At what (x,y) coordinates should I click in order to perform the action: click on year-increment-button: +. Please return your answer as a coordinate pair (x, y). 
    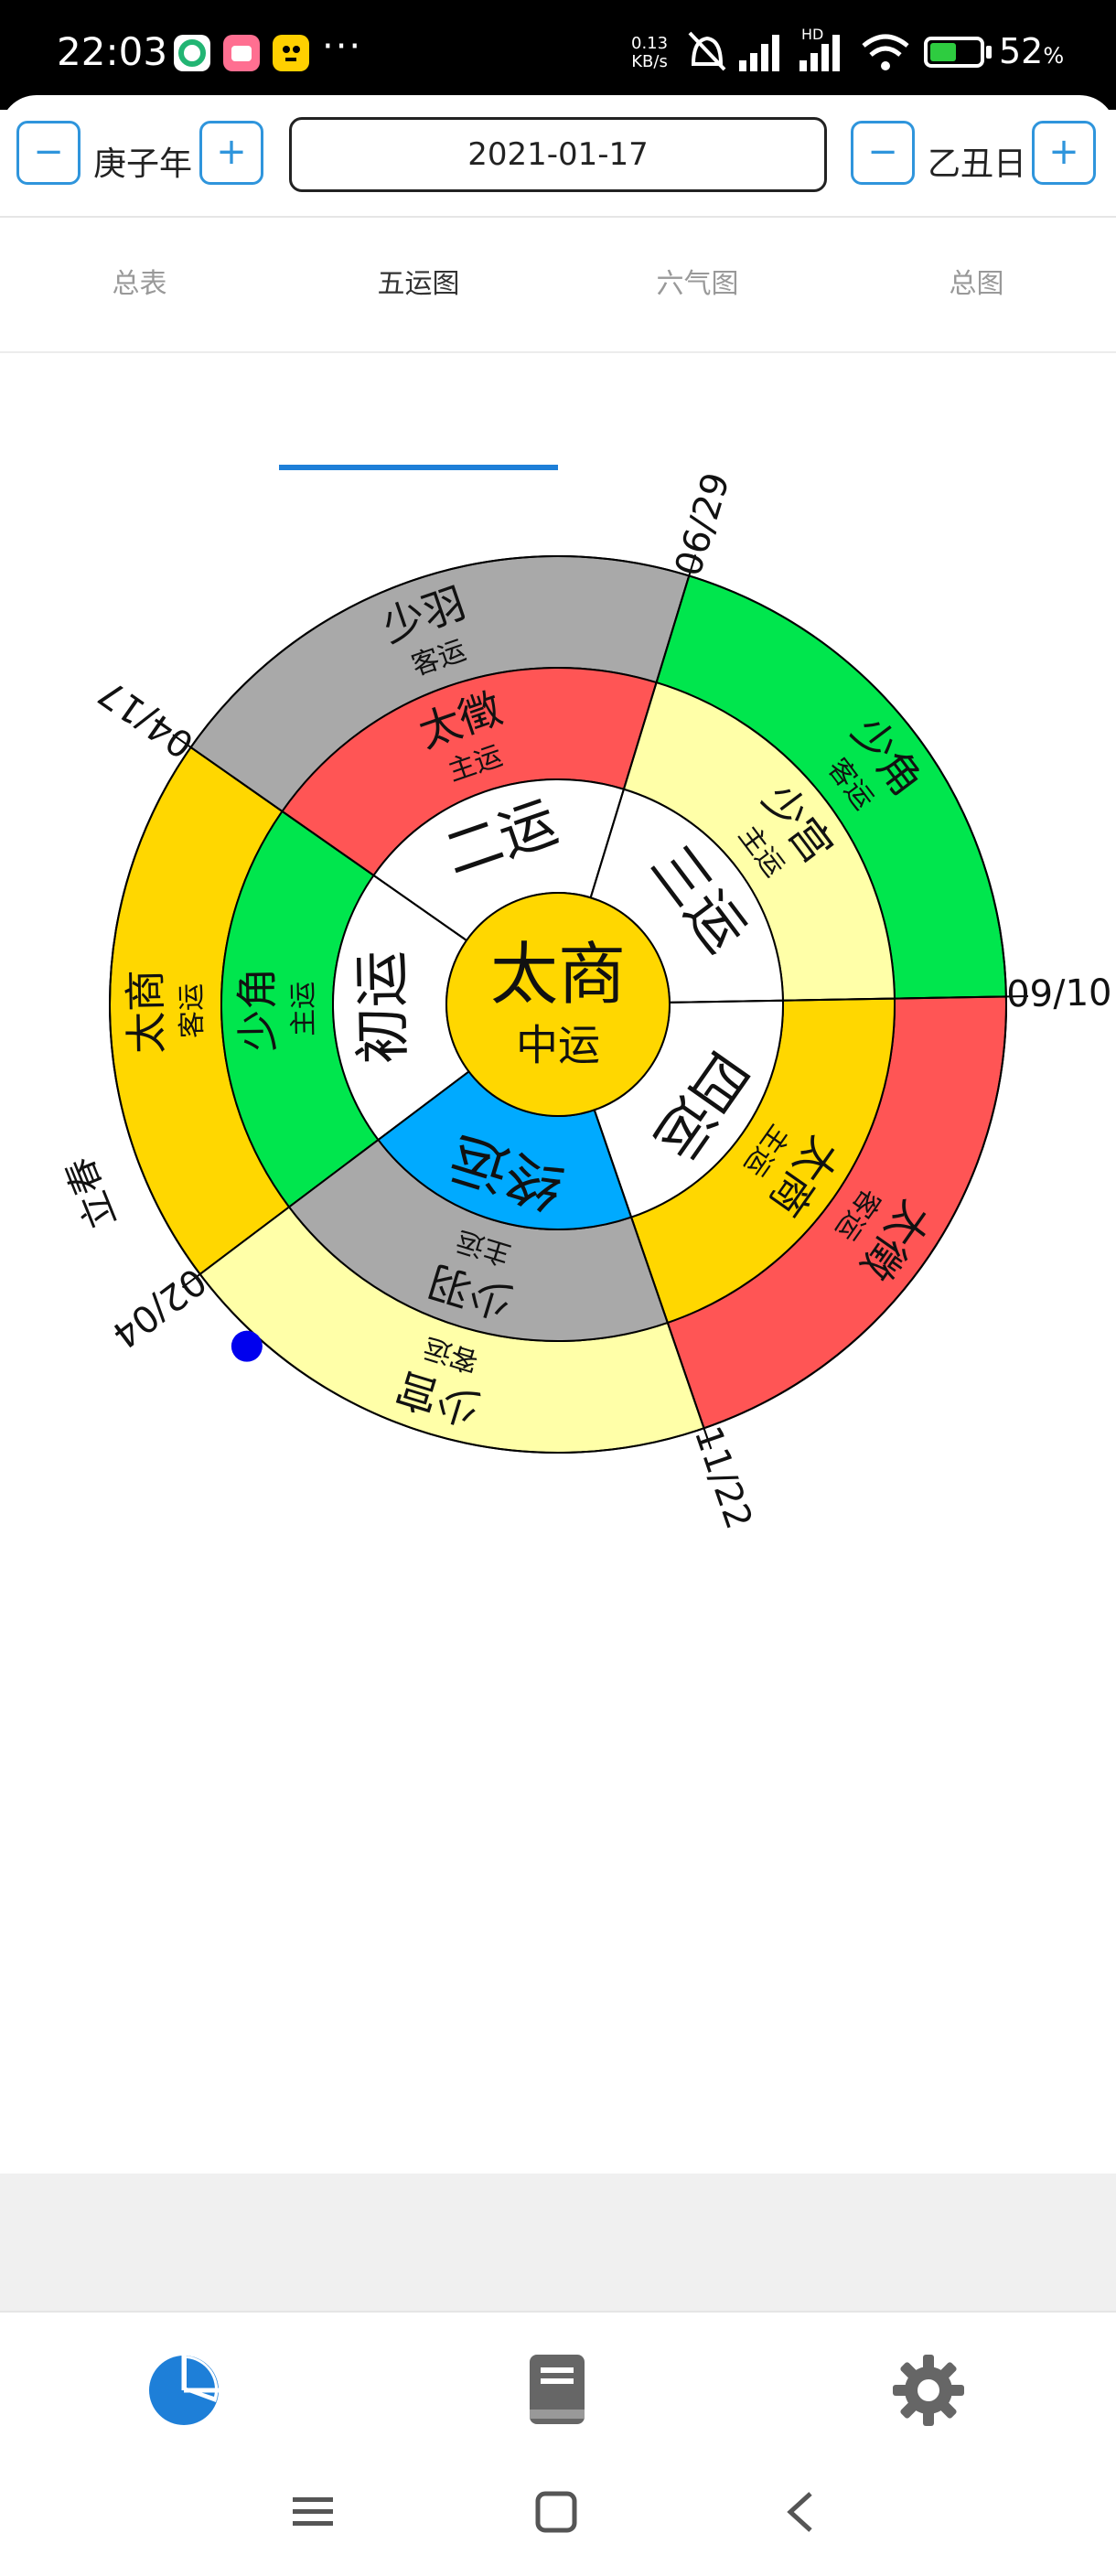
    Looking at the image, I should click on (231, 153).